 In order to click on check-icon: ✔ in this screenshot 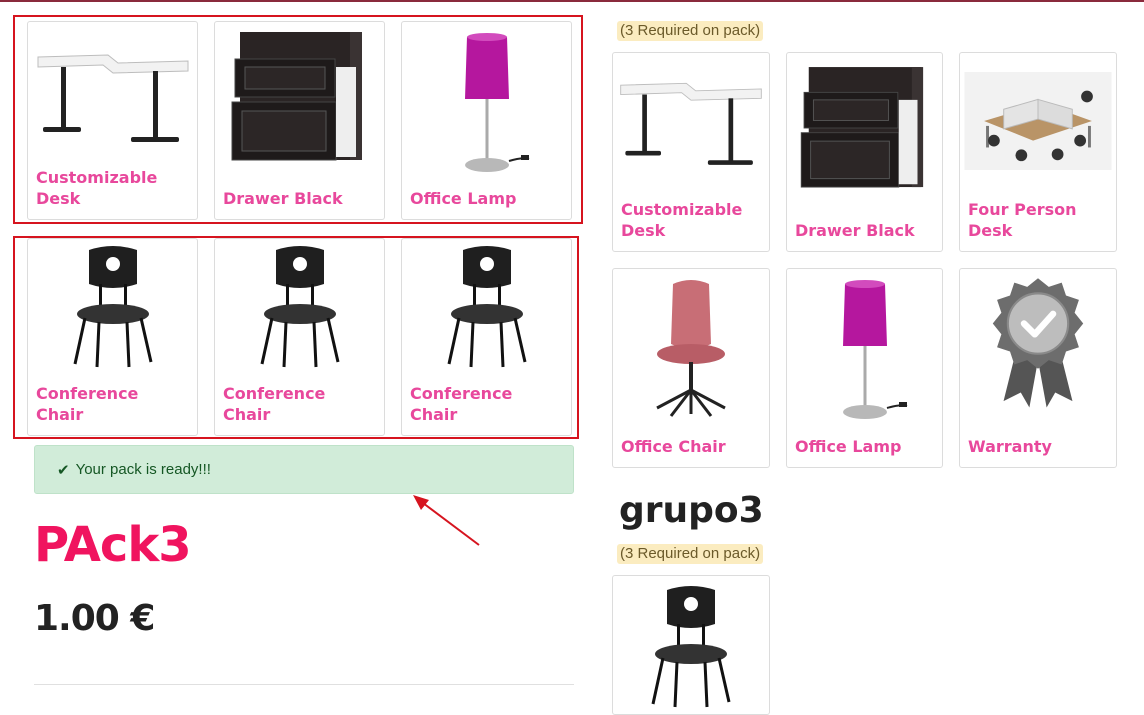, I will do `click(63, 470)`.